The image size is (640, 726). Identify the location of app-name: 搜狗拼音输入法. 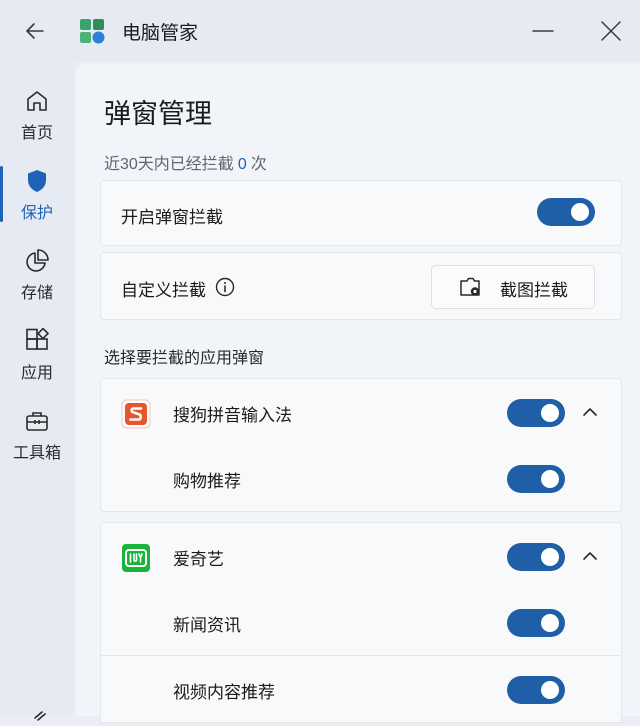
(232, 415).